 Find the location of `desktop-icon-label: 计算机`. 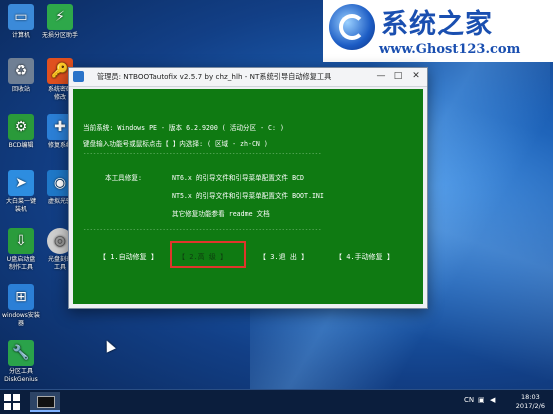

desktop-icon-label: 计算机 is located at coordinates (20, 35).